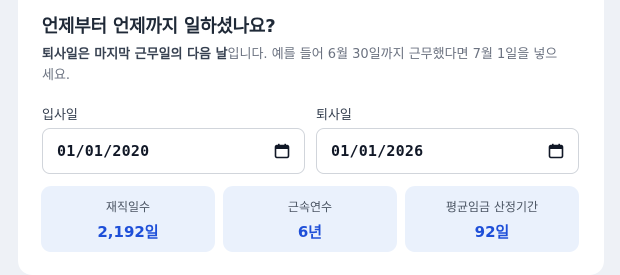 Image resolution: width=620 pixels, height=275 pixels. I want to click on start-date-label: 입사일, so click(60, 115).